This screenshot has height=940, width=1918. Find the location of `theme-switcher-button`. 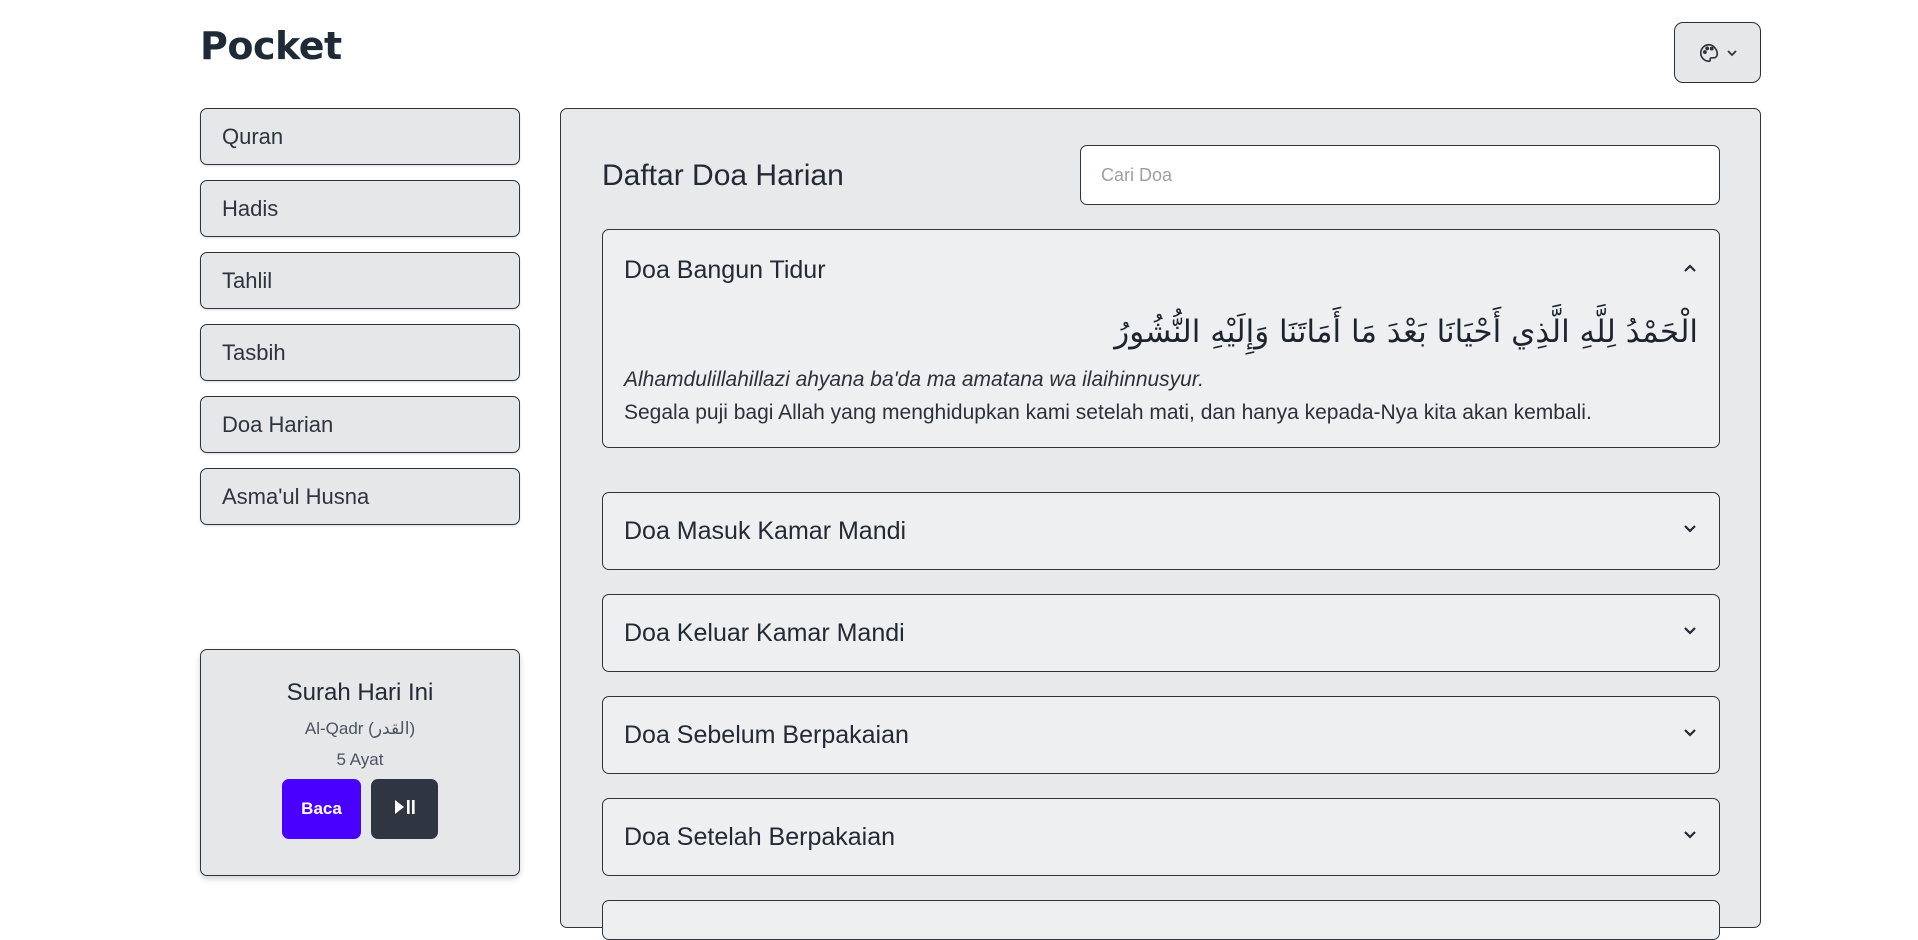

theme-switcher-button is located at coordinates (1717, 52).